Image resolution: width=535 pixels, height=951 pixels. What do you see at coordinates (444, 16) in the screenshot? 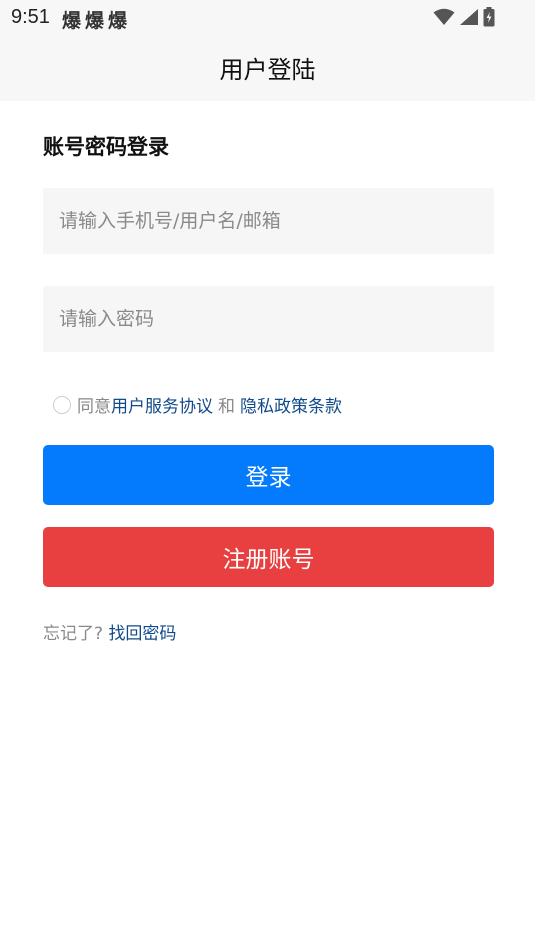
I see `wifi-icon` at bounding box center [444, 16].